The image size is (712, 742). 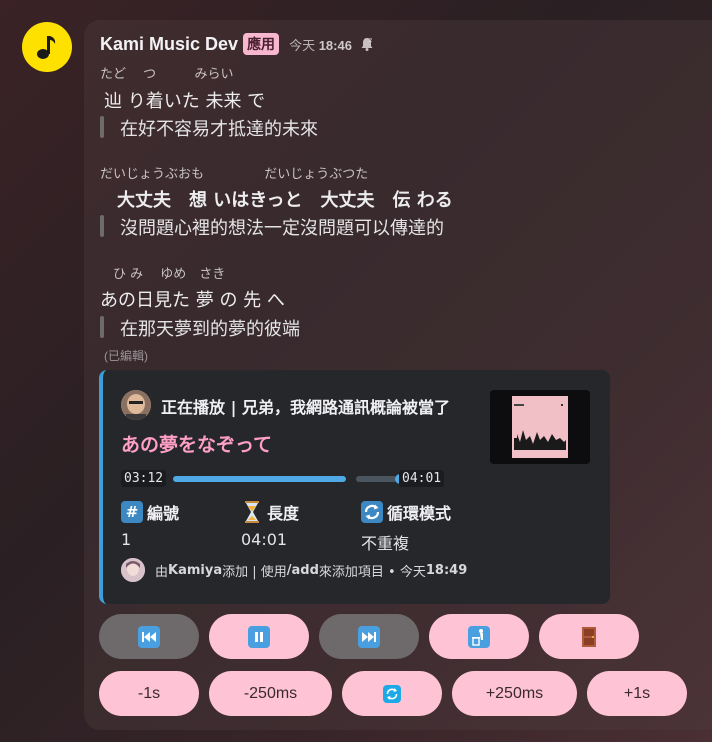 I want to click on album-cover-image, so click(x=540, y=427).